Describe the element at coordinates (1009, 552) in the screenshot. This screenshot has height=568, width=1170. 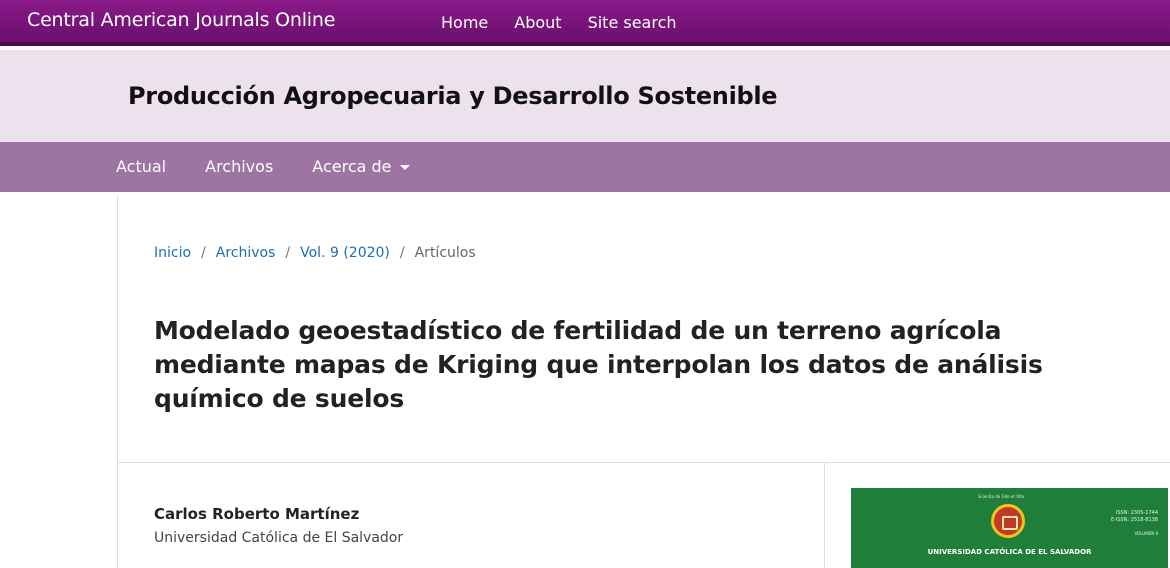
I see `cover-university-name: UNIVERSIDAD CATÓLICA DE EL SALVADOR` at that location.